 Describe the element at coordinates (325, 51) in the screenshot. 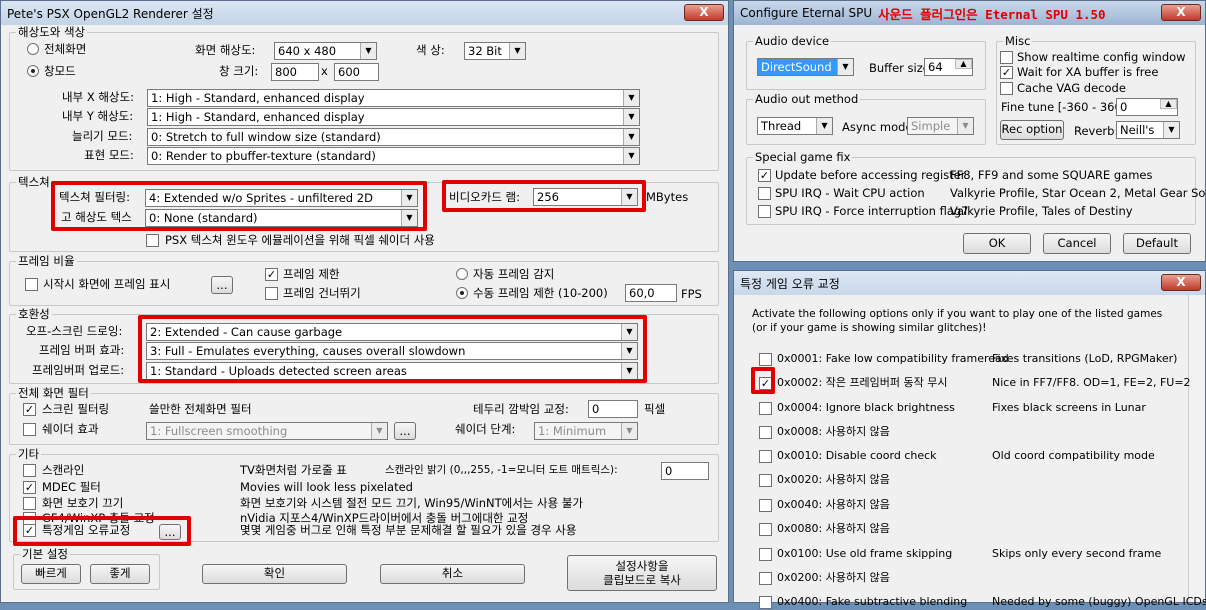

I see `screen-res-select: 640 x 480 ▼` at that location.